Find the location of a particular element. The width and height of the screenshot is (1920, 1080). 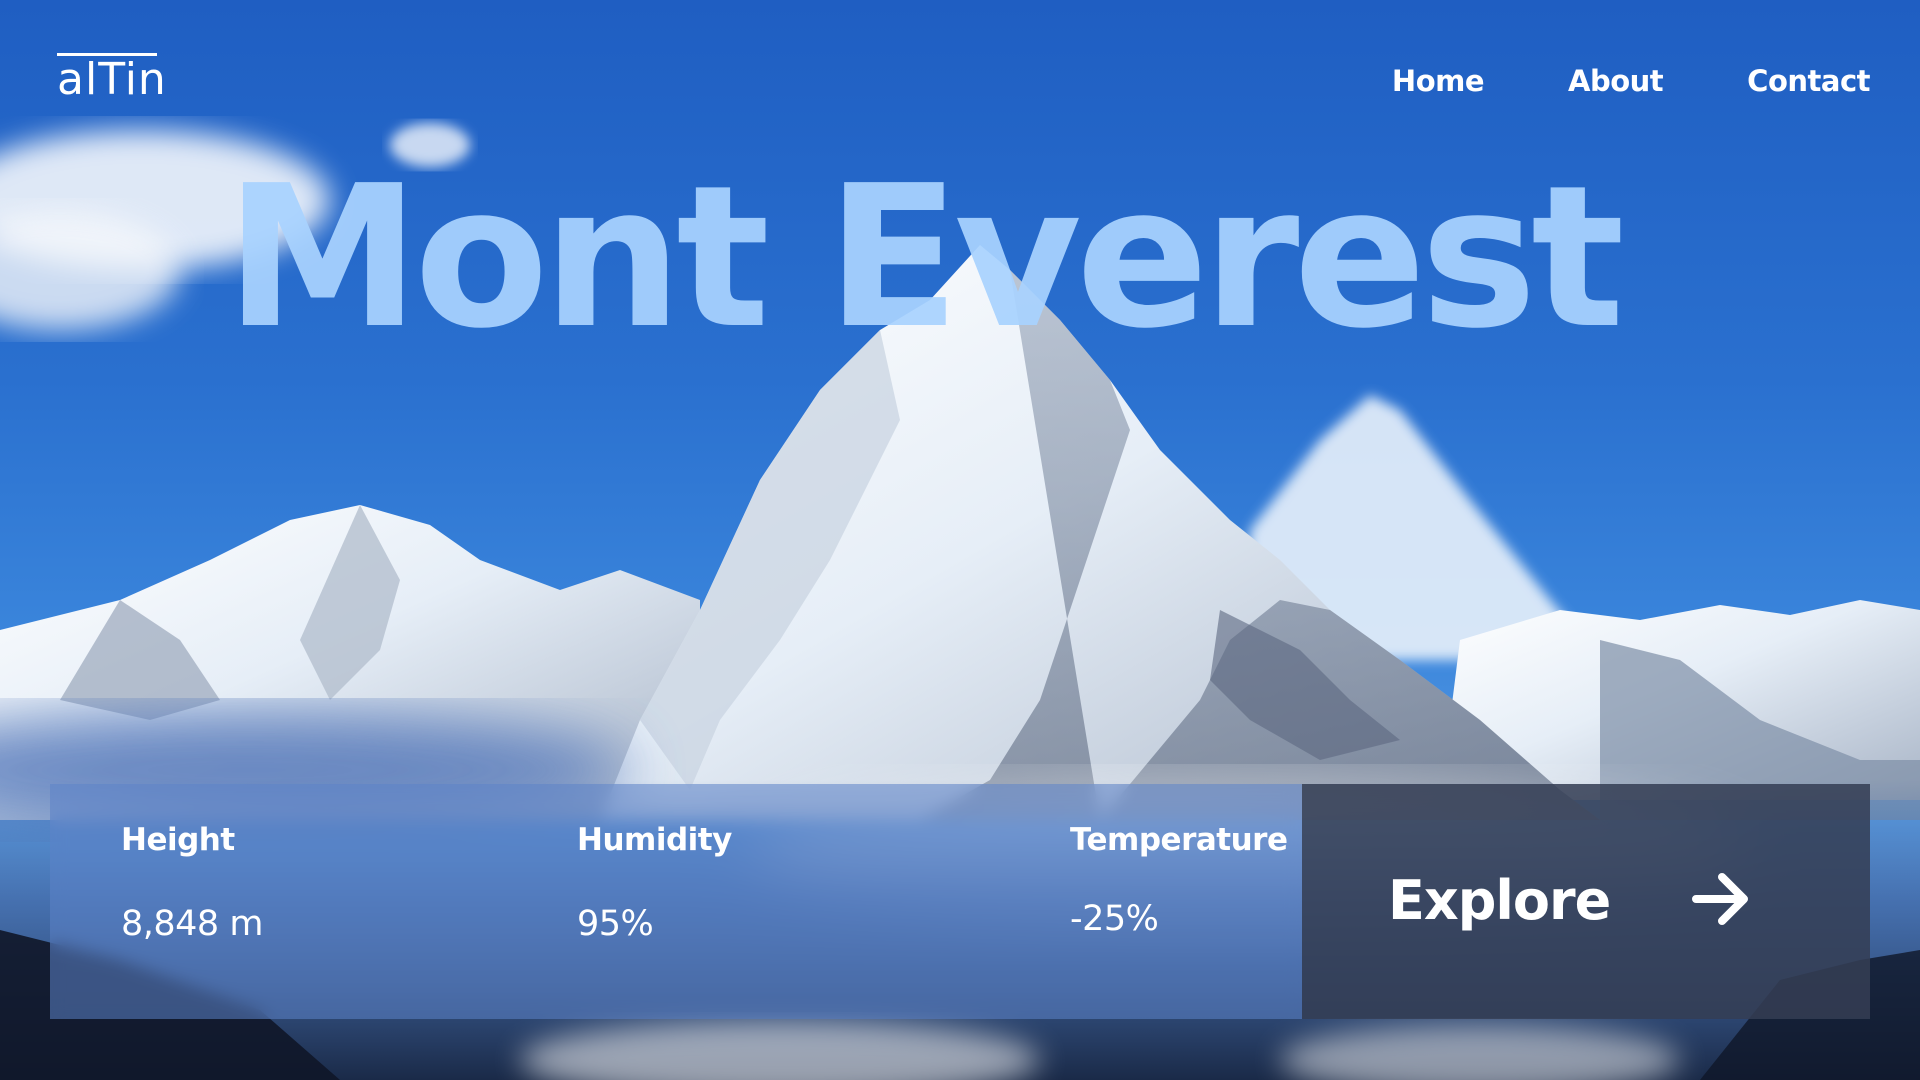

explore-label: Explore is located at coordinates (1499, 900).